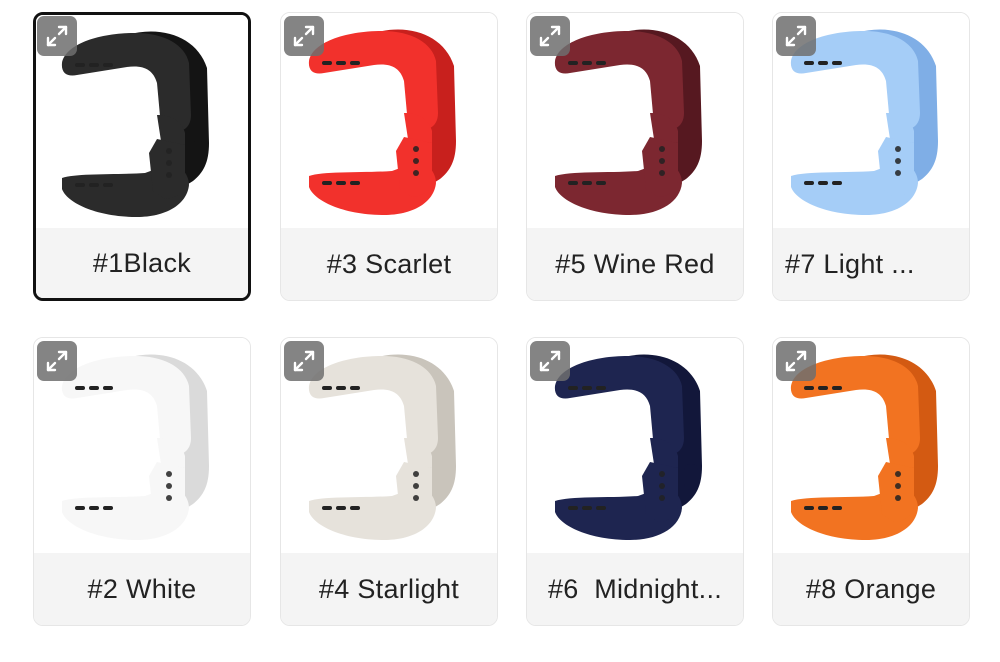 This screenshot has width=1000, height=662. I want to click on variant-label: #1Black, so click(142, 263).